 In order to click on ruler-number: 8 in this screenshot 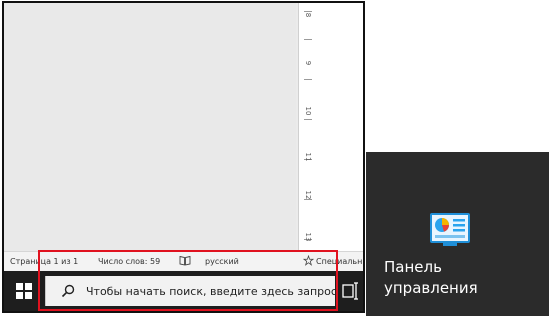, I will do `click(308, 15)`.